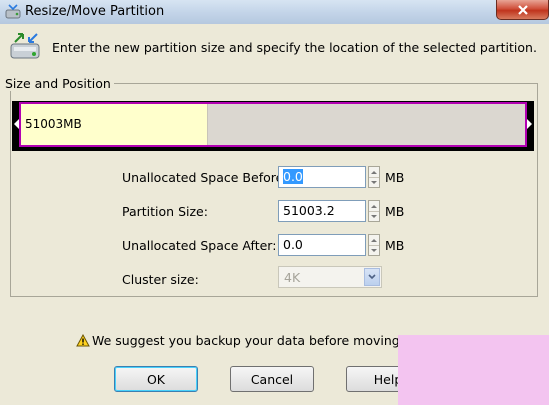 This screenshot has height=405, width=549. What do you see at coordinates (395, 211) in the screenshot?
I see `size-unit: MB` at bounding box center [395, 211].